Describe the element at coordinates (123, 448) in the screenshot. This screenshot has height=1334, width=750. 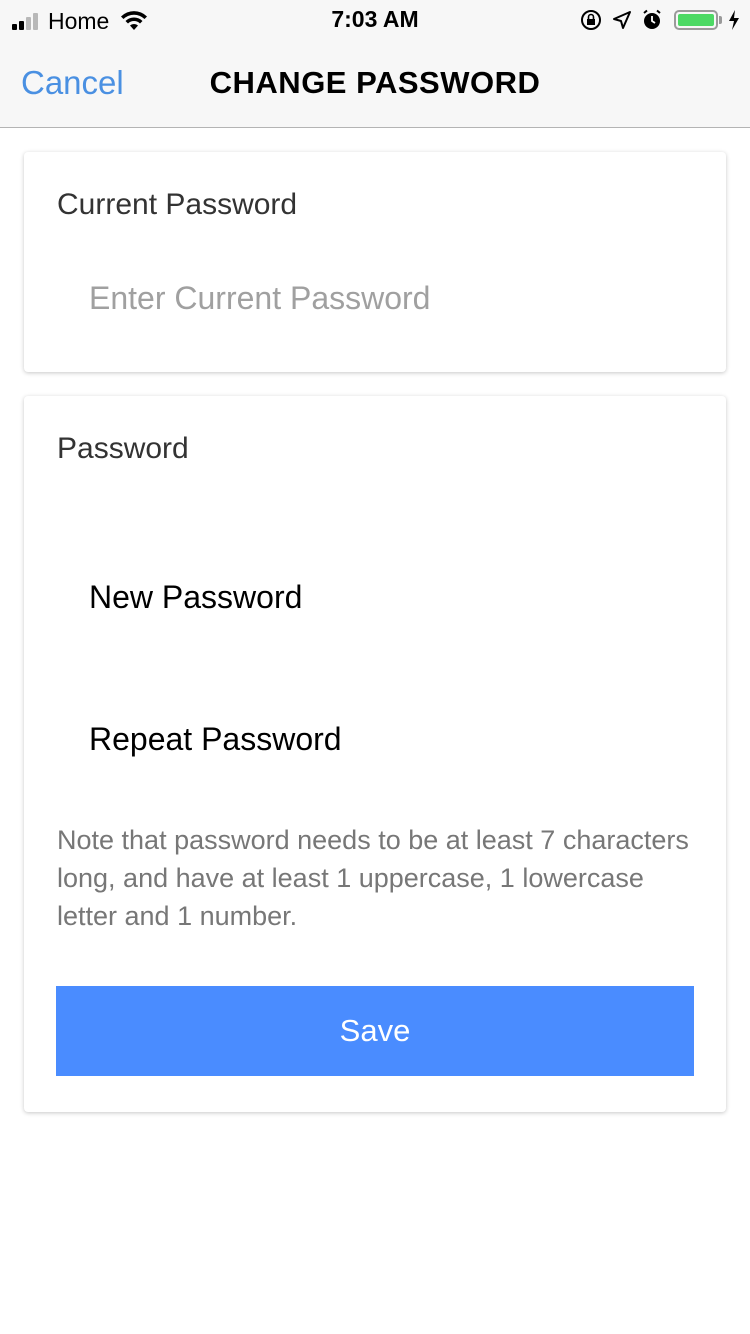
I see `password-section-label: Password` at that location.